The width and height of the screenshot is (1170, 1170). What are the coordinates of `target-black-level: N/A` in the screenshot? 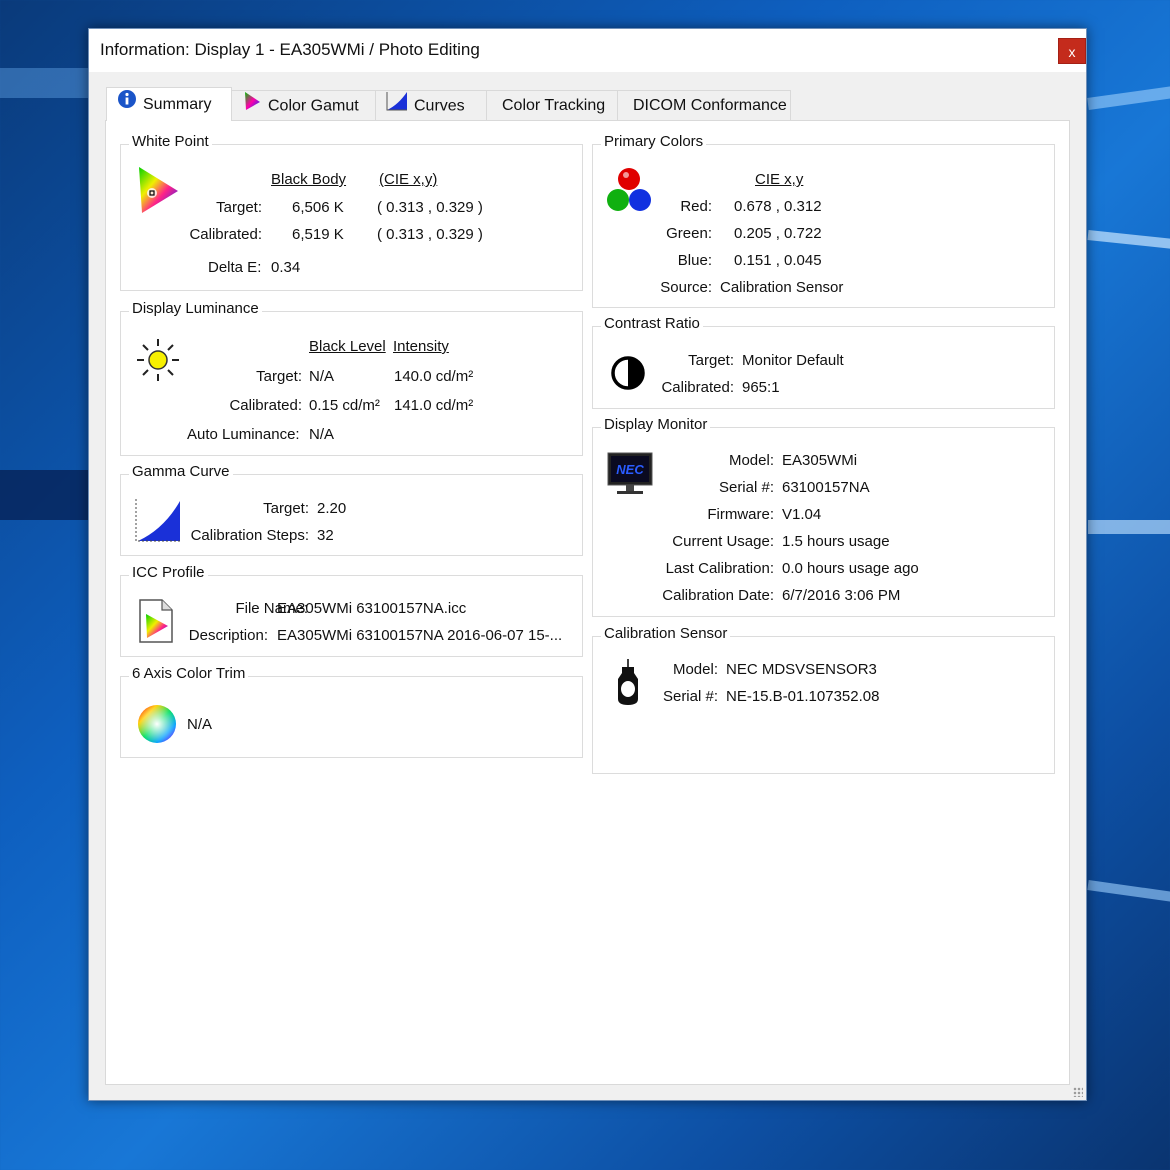 It's located at (322, 376).